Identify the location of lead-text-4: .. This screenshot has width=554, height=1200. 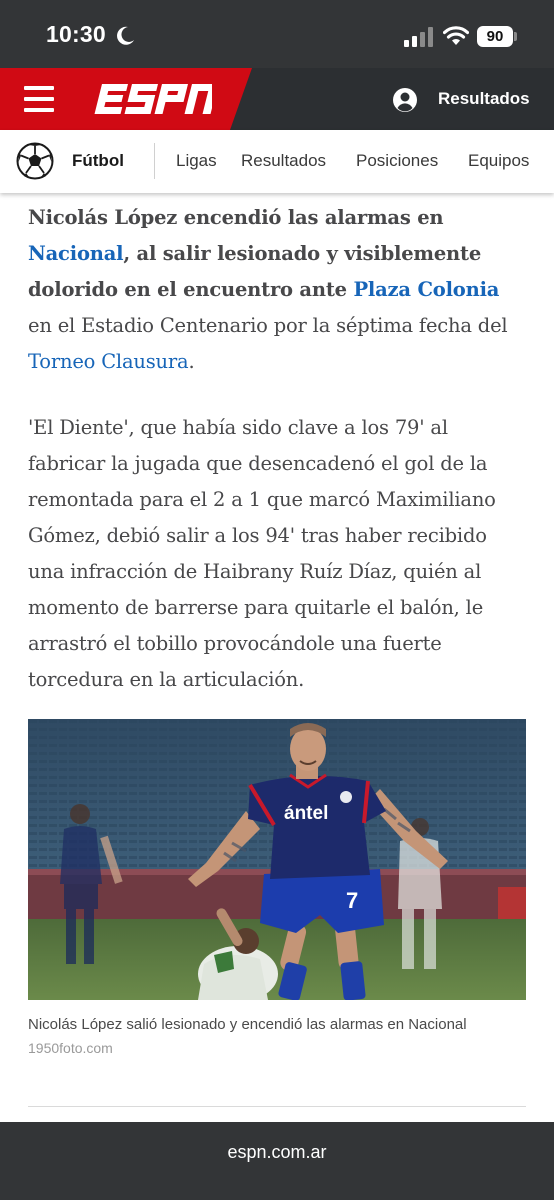
(191, 361).